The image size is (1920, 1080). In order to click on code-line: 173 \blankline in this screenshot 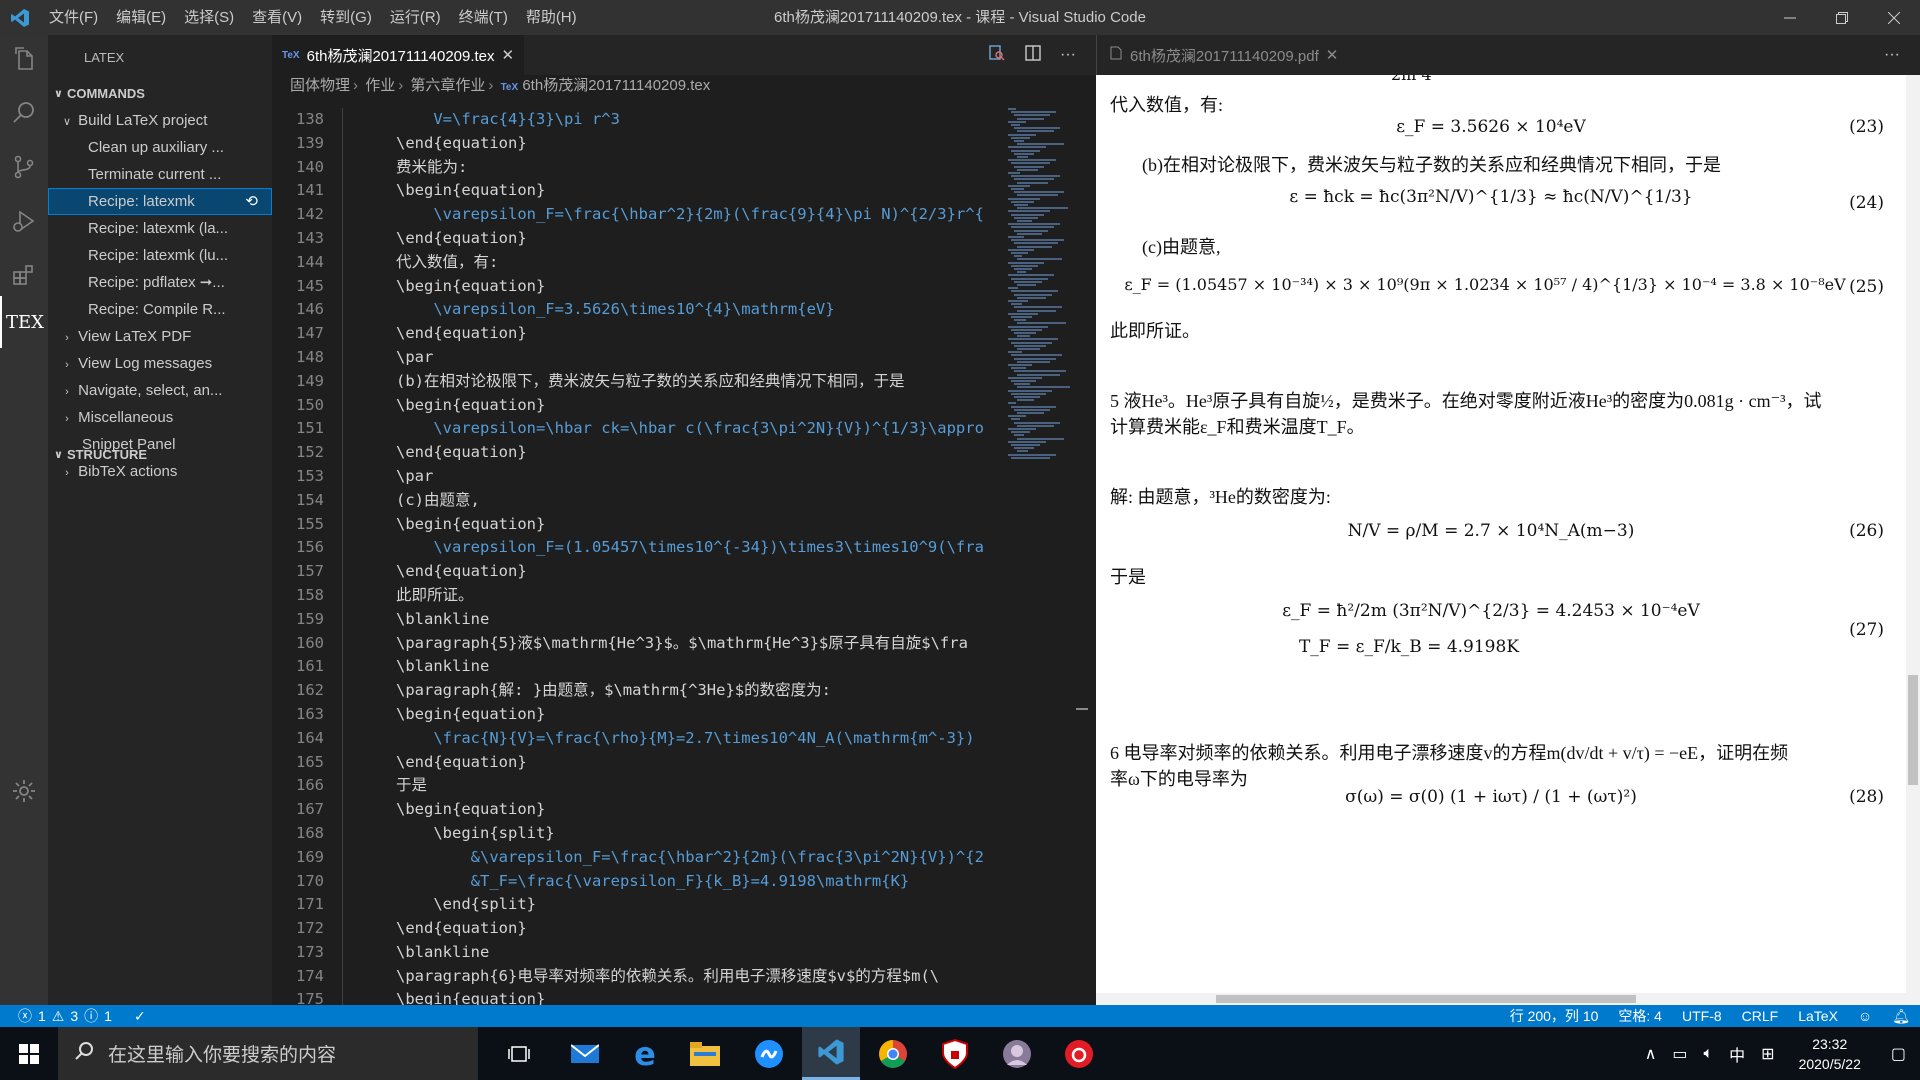, I will do `click(637, 953)`.